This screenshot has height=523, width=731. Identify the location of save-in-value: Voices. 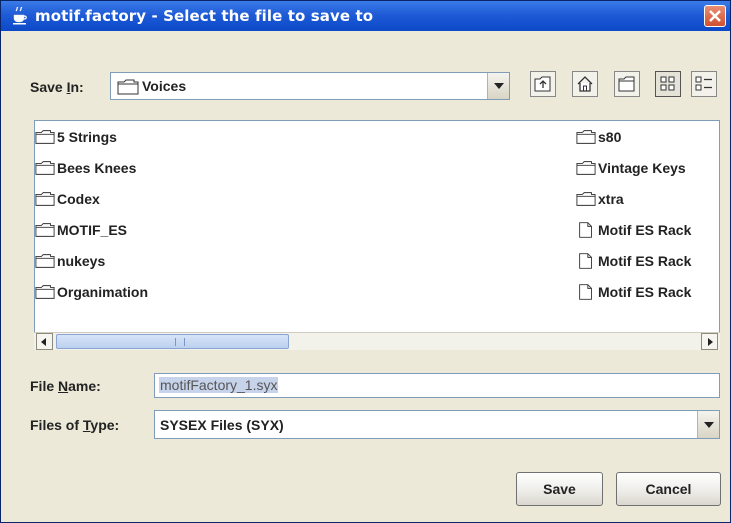
(164, 86).